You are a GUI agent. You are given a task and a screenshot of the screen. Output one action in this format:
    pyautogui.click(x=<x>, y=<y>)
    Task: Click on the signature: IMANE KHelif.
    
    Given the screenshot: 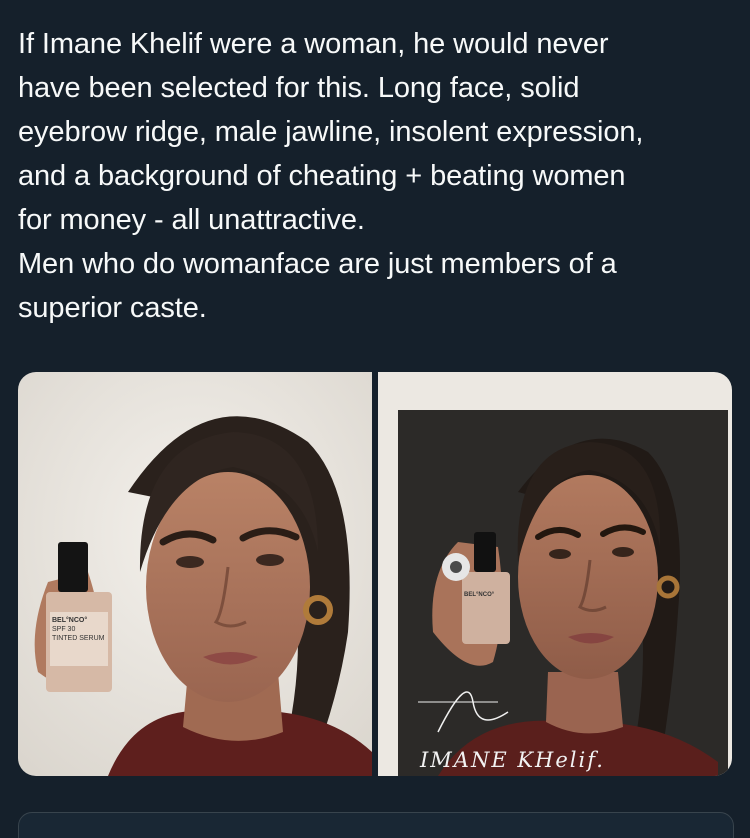 What is the action you would take?
    pyautogui.click(x=512, y=760)
    